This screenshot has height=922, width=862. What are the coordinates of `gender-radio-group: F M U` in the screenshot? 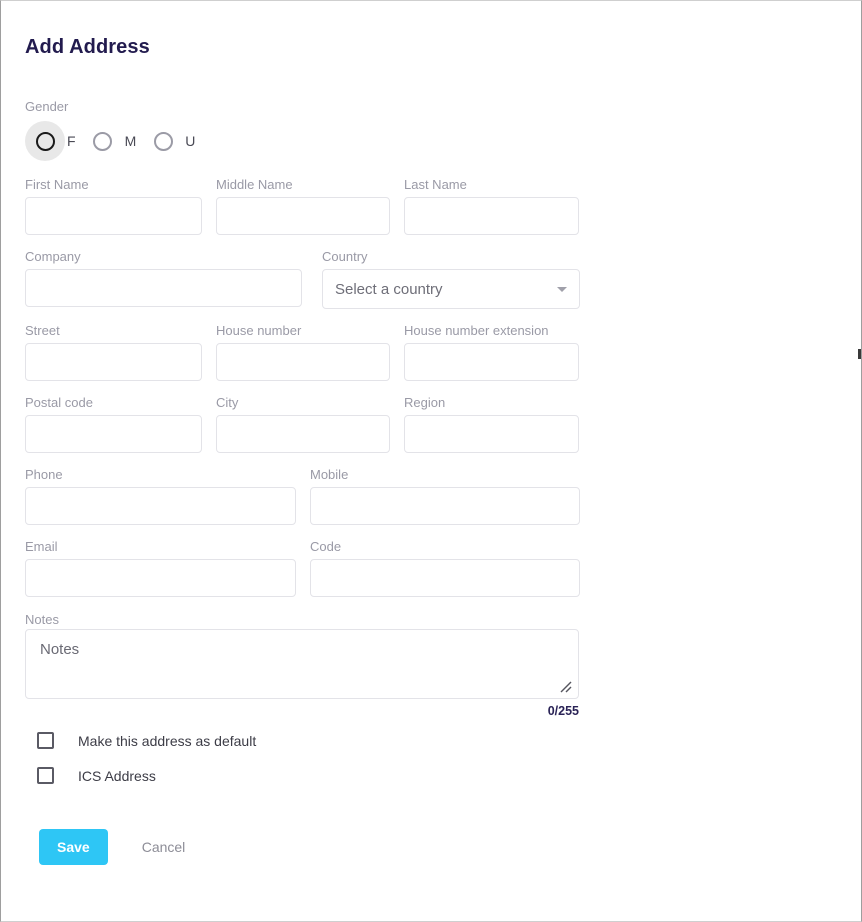 It's located at (325, 141).